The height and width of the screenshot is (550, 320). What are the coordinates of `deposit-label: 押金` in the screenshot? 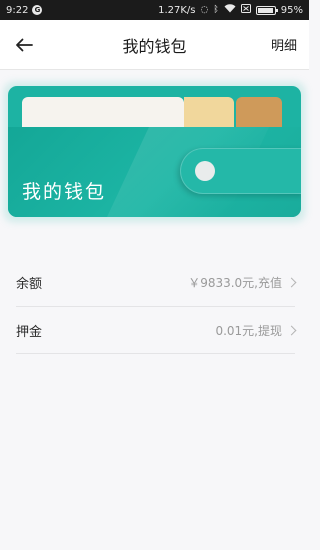 It's located at (29, 332).